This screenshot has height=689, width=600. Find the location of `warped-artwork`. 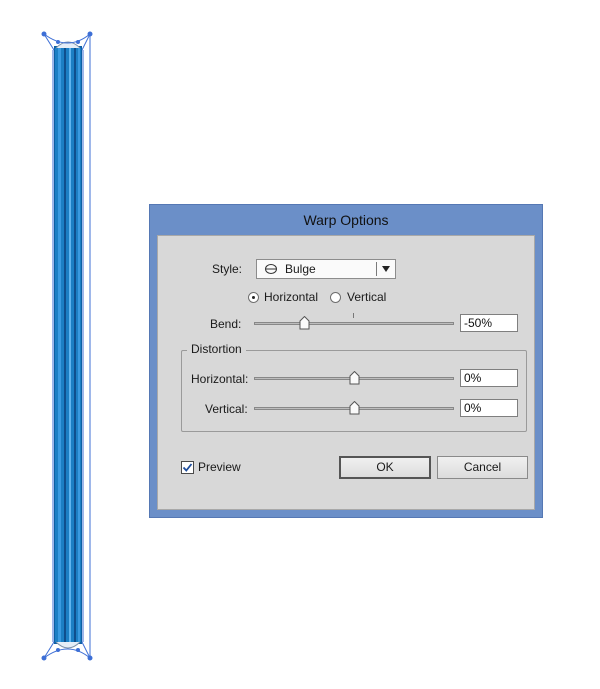

warped-artwork is located at coordinates (68, 346).